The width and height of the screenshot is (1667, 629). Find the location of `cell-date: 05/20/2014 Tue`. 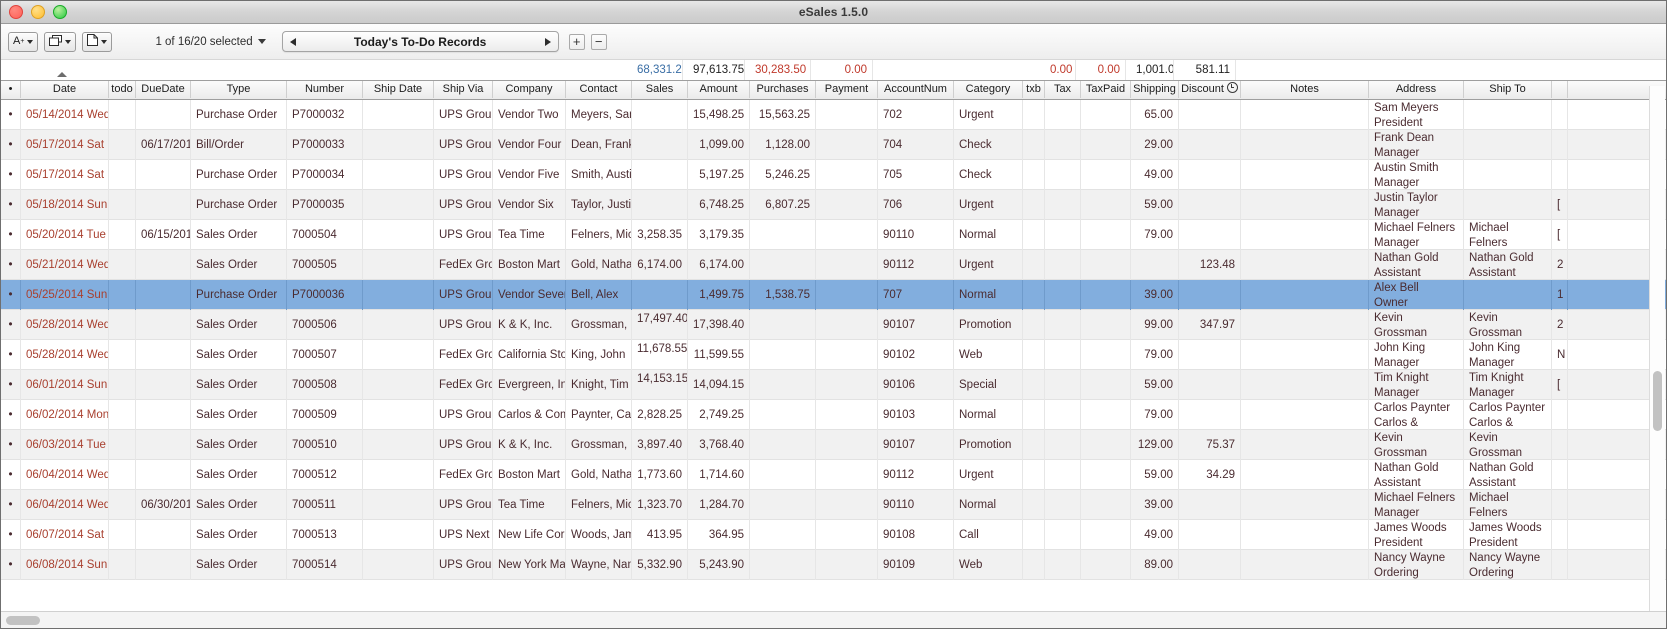

cell-date: 05/20/2014 Tue is located at coordinates (65, 235).